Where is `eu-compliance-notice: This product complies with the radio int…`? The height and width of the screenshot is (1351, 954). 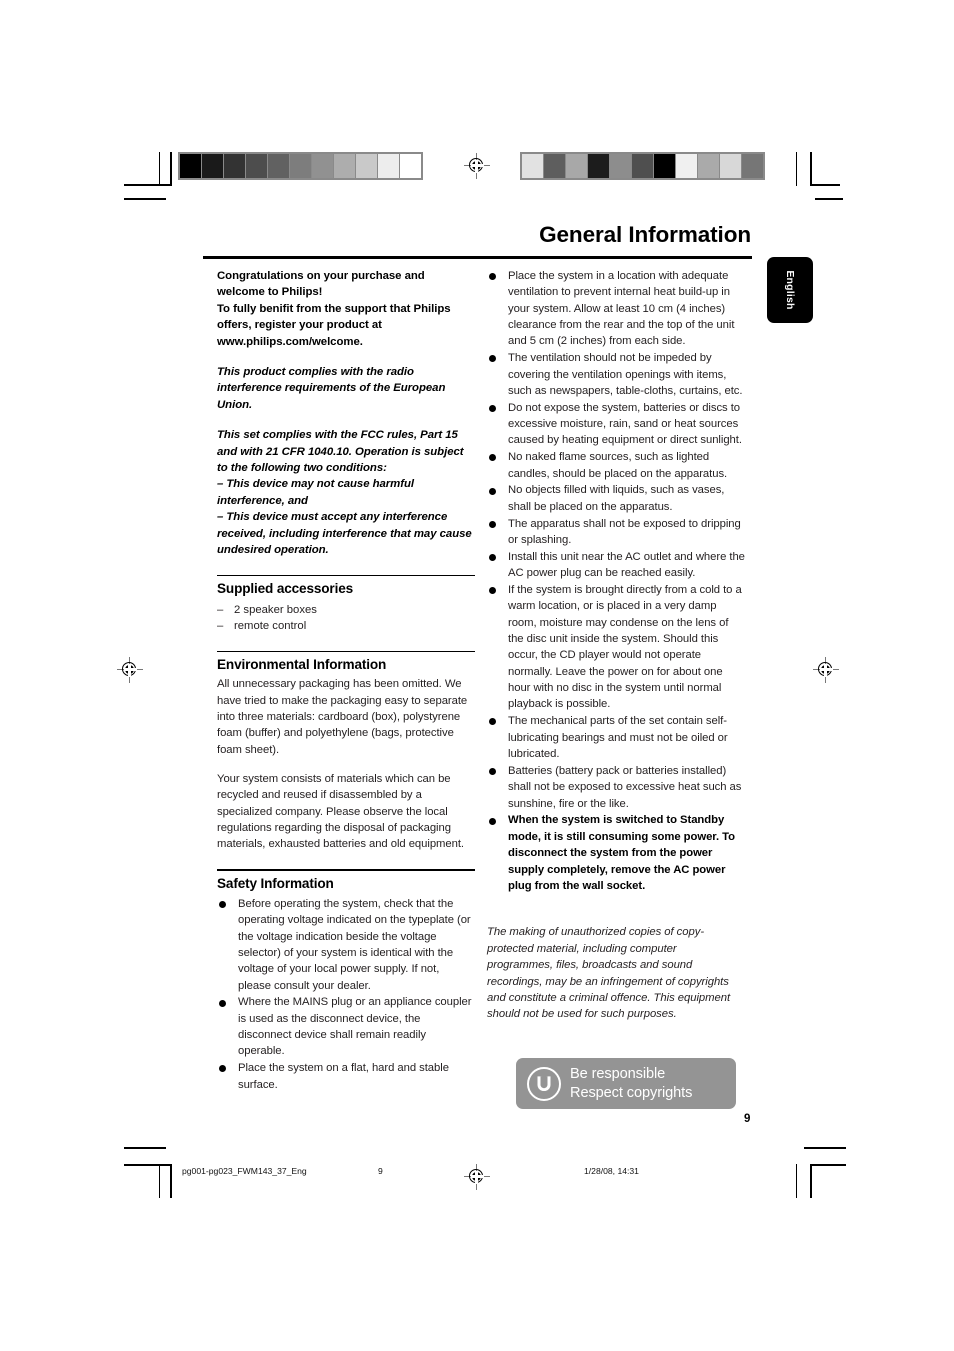
eu-compliance-notice: This product complies with the radio int… is located at coordinates (331, 388).